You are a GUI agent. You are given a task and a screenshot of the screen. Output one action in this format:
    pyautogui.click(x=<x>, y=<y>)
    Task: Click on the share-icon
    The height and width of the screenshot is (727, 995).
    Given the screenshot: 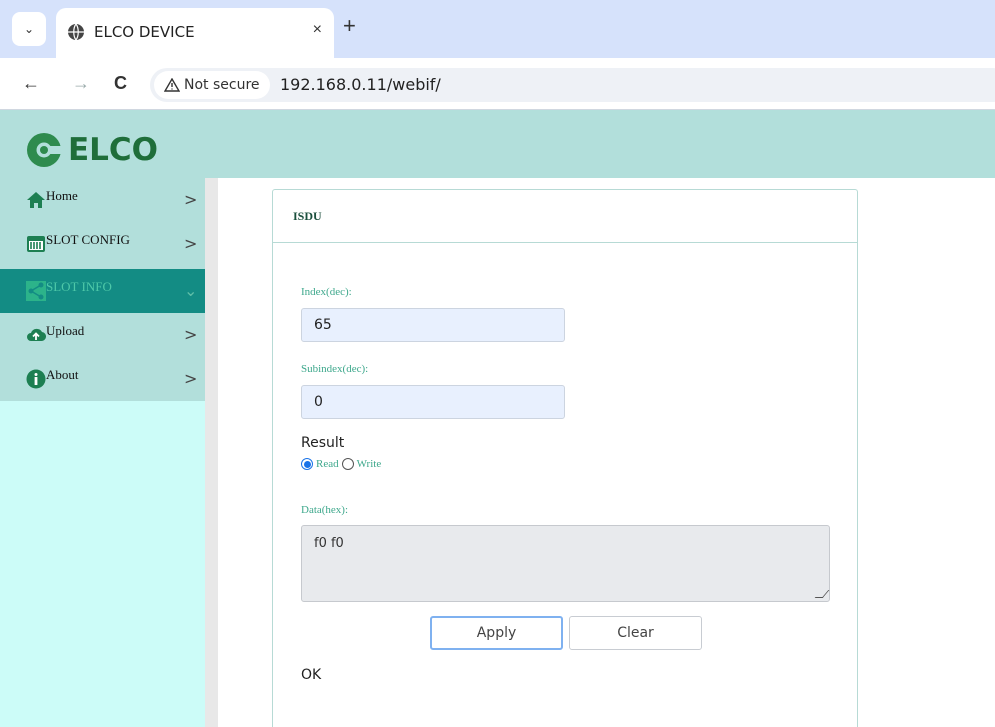 What is the action you would take?
    pyautogui.click(x=36, y=291)
    